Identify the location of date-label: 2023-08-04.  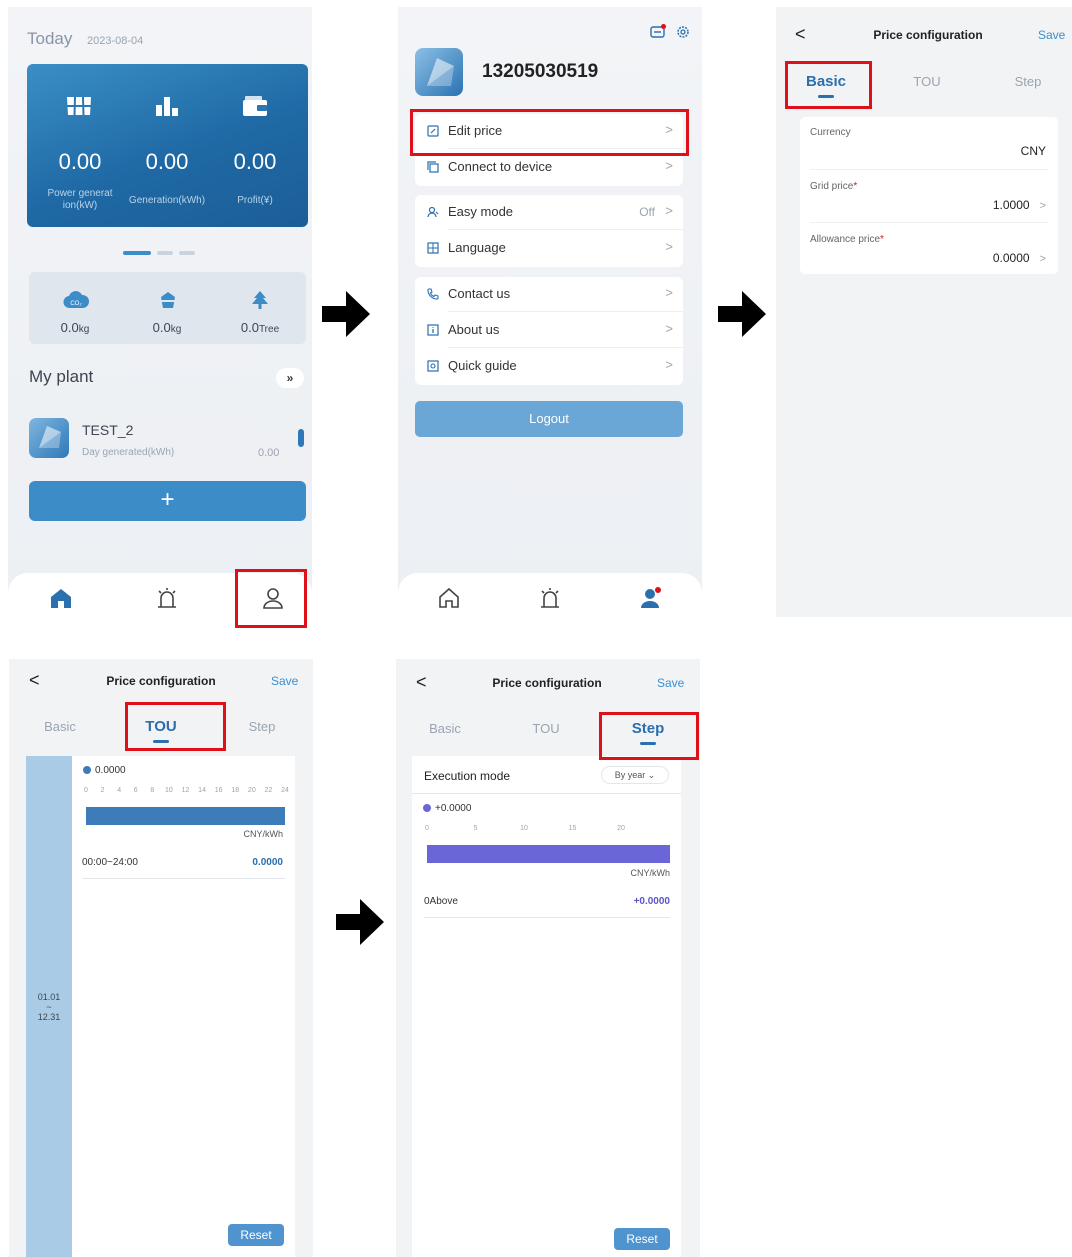
(115, 41).